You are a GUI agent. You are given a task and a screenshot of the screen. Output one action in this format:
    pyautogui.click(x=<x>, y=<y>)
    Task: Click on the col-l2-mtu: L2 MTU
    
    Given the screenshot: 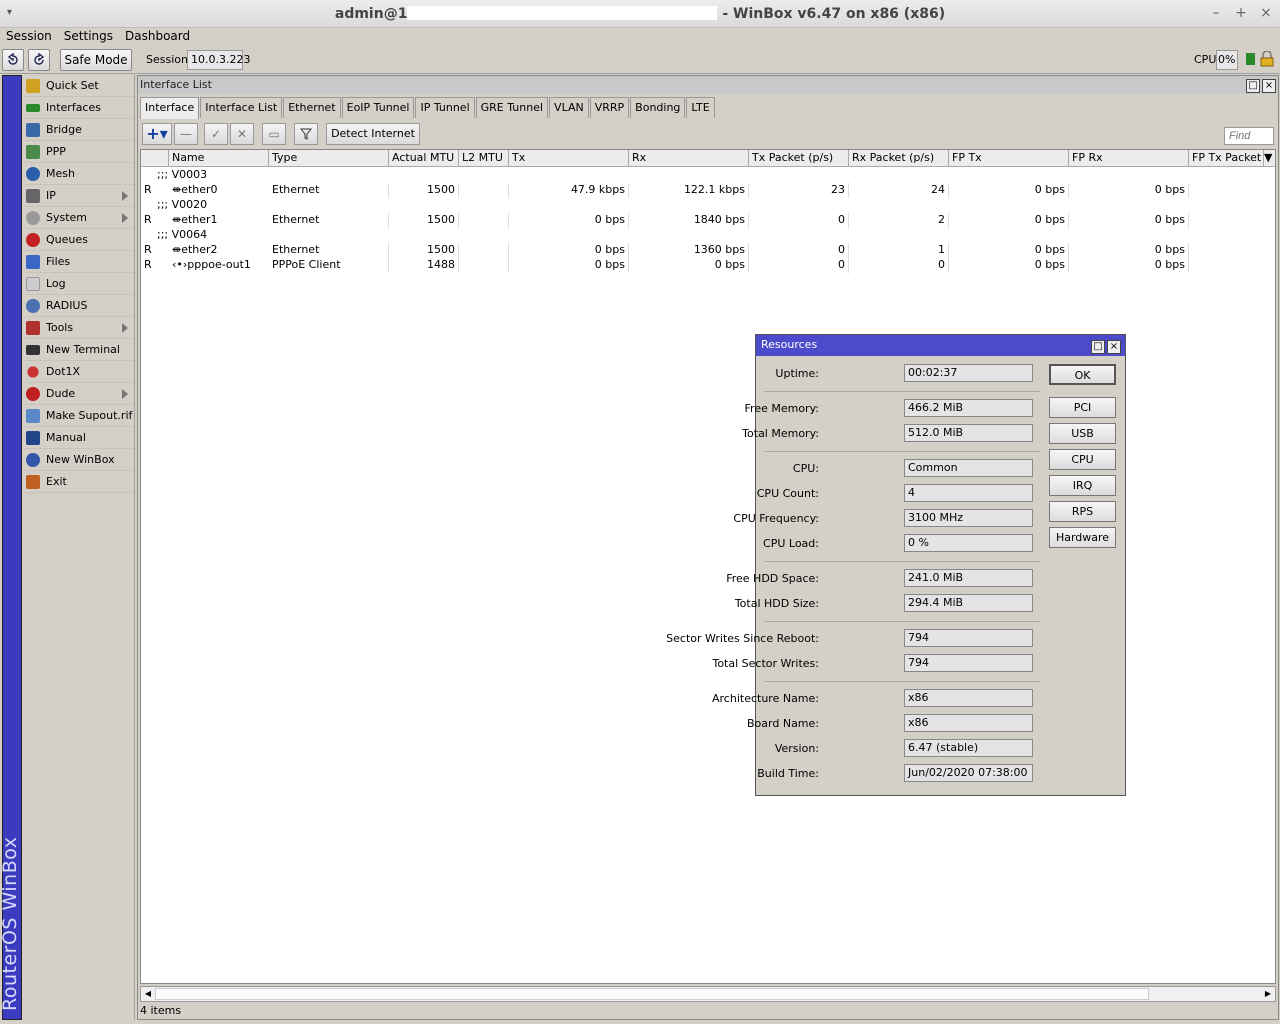 What is the action you would take?
    pyautogui.click(x=484, y=158)
    